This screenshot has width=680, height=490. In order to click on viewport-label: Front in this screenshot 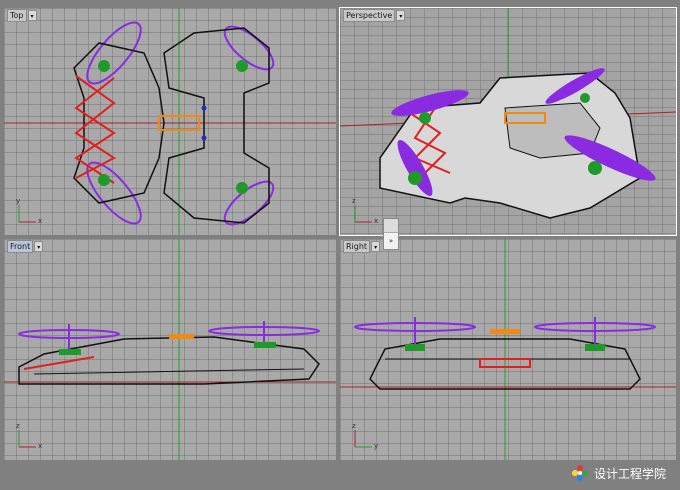, I will do `click(20, 246)`.